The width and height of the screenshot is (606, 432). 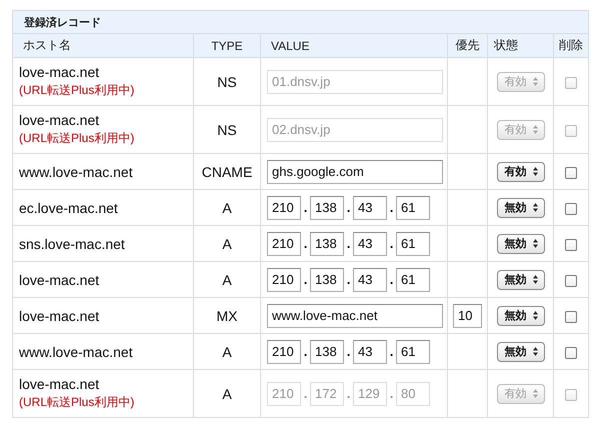 I want to click on priority-field: 10, so click(x=467, y=316).